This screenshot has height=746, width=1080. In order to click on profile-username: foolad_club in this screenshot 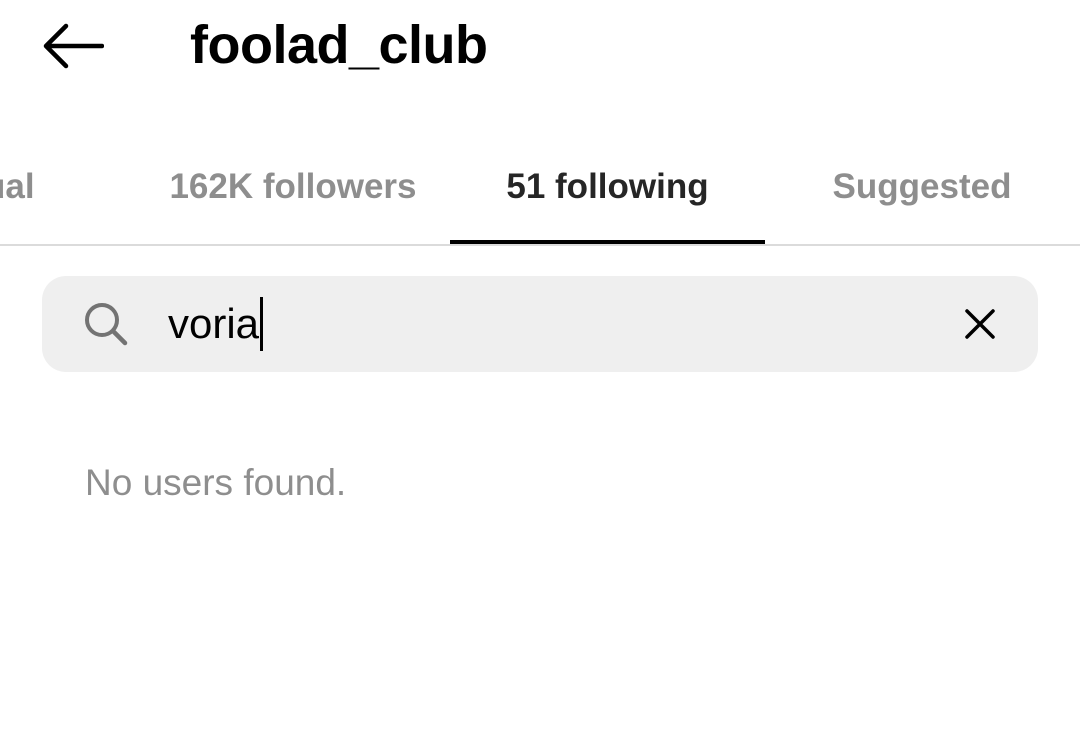, I will do `click(339, 45)`.